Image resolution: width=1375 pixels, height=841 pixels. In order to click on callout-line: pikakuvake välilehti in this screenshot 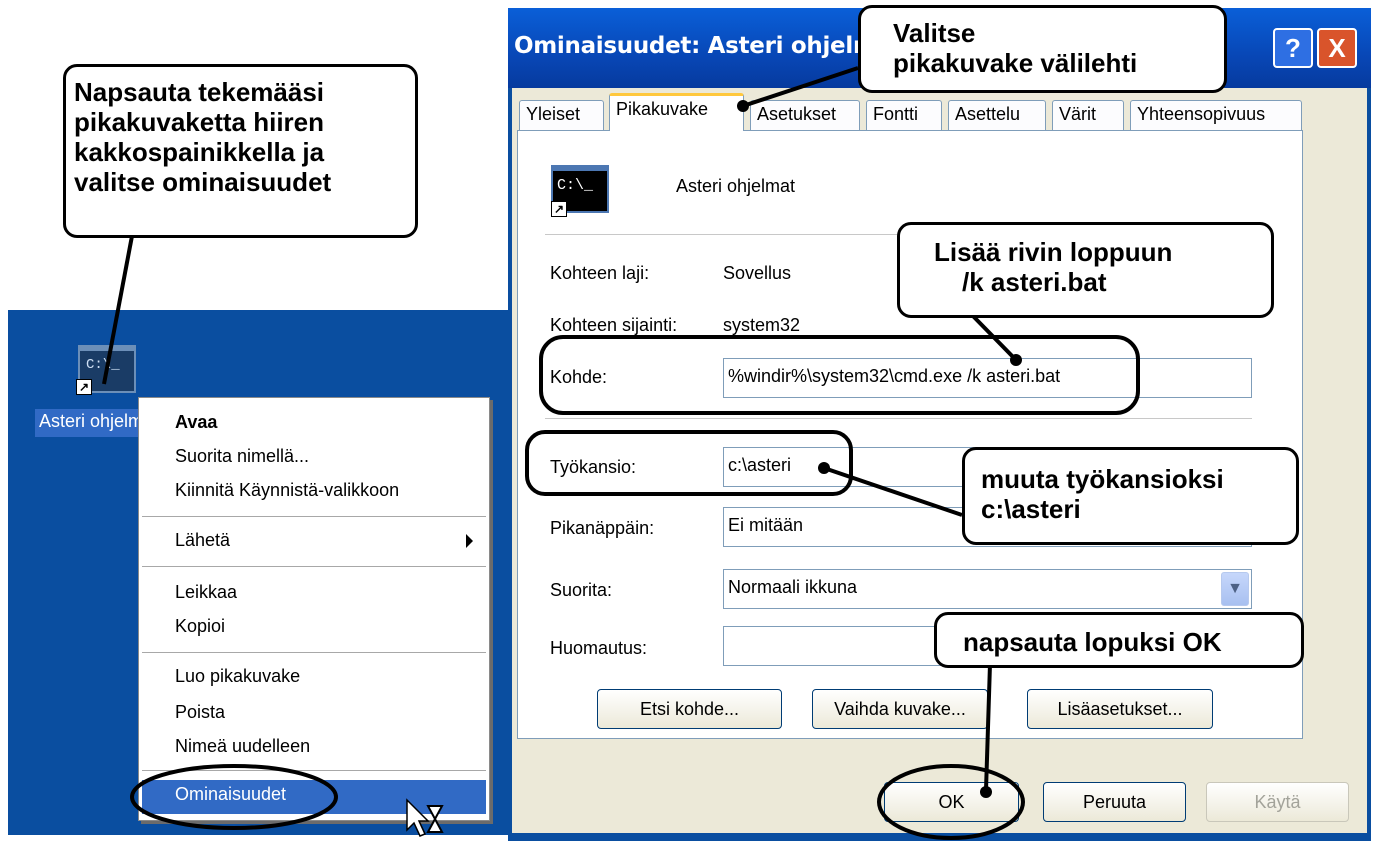, I will do `click(1015, 63)`.